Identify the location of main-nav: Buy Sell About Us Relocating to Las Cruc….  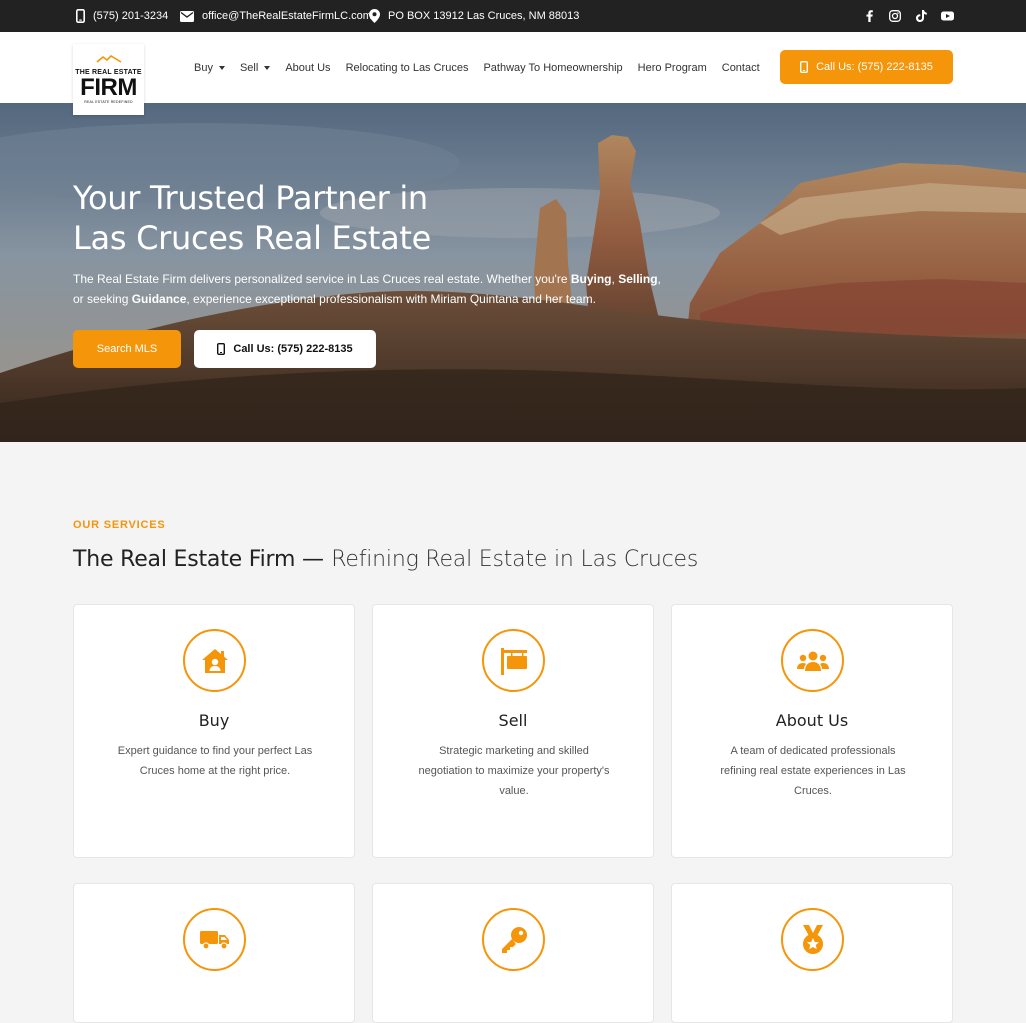
(484, 67).